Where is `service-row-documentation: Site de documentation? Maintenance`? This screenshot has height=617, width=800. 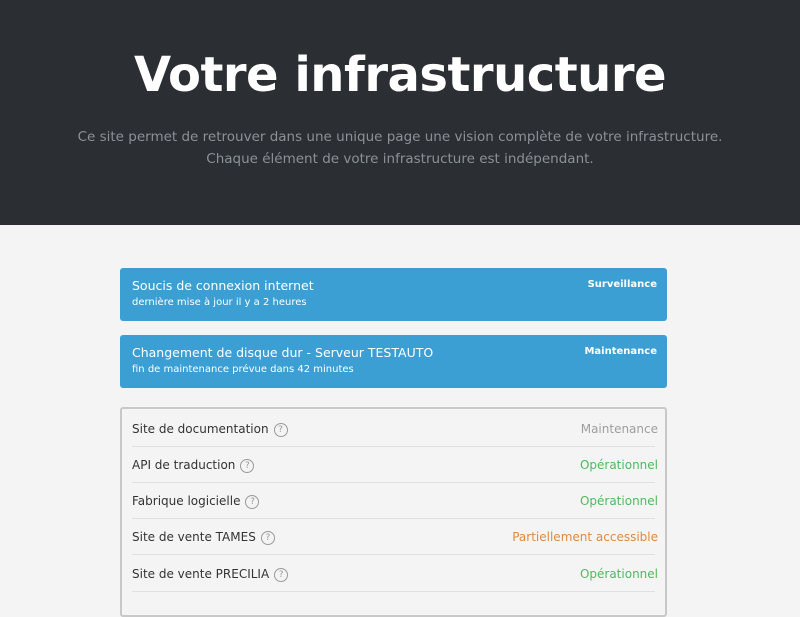
service-row-documentation: Site de documentation? Maintenance is located at coordinates (393, 429).